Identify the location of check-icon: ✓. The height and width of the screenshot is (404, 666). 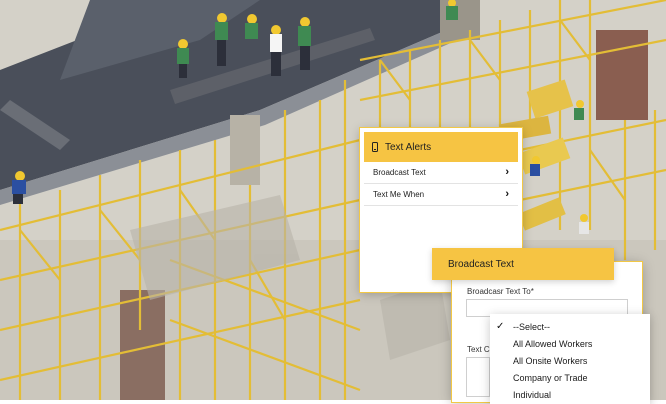
(500, 326).